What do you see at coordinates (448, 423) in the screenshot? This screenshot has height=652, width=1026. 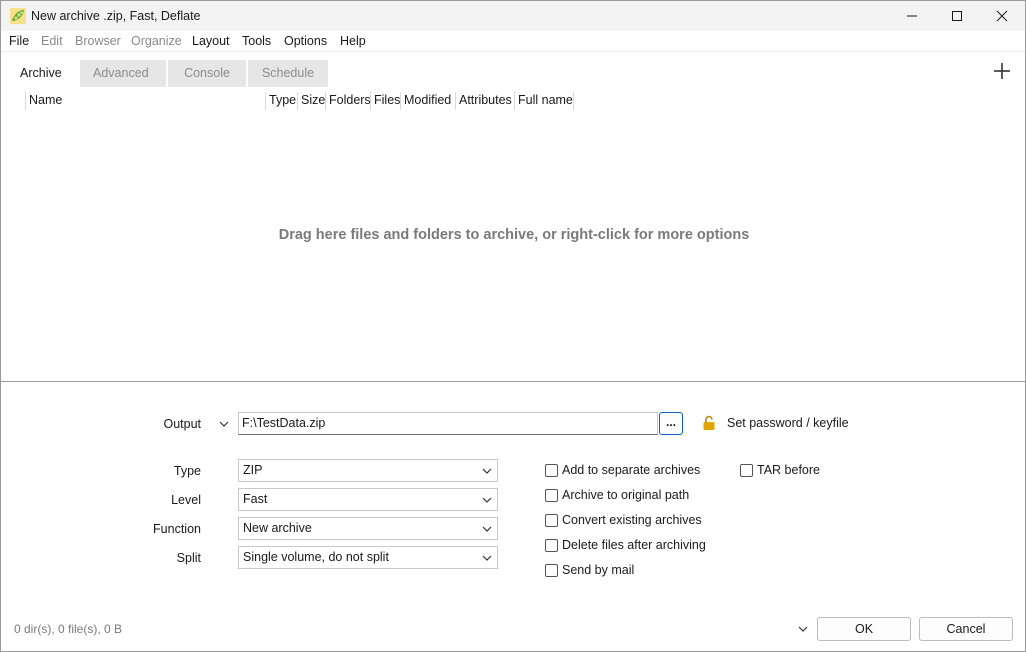 I see `output-path-input: F:\TestData.zip` at bounding box center [448, 423].